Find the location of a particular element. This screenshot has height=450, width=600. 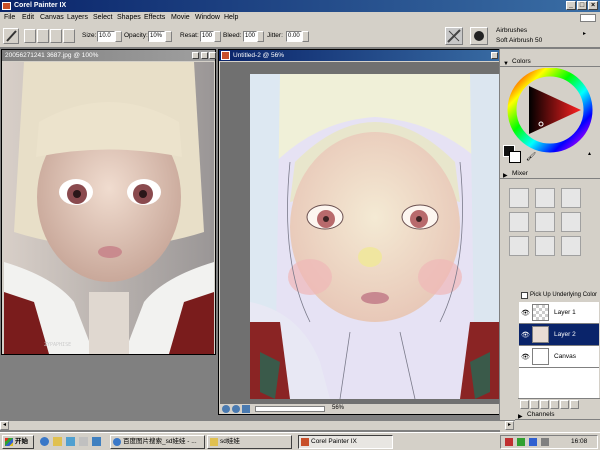

menu-layers: Layers is located at coordinates (77, 17).